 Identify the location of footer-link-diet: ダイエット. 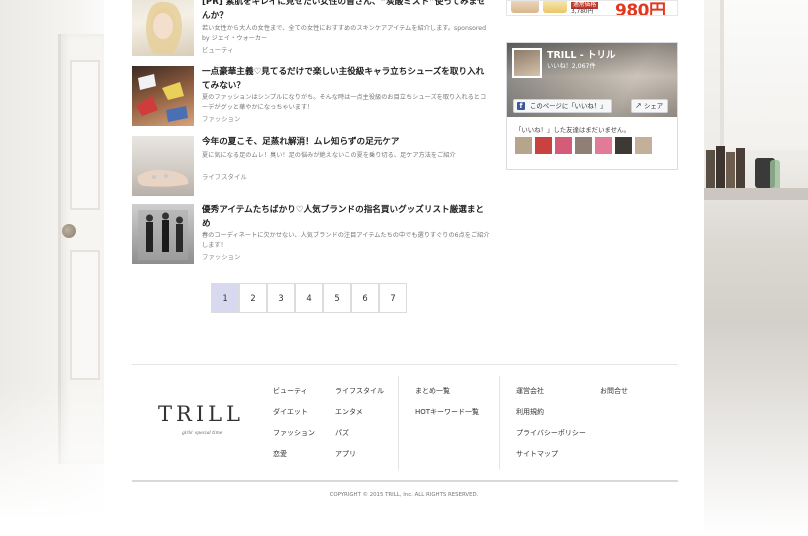
(290, 412).